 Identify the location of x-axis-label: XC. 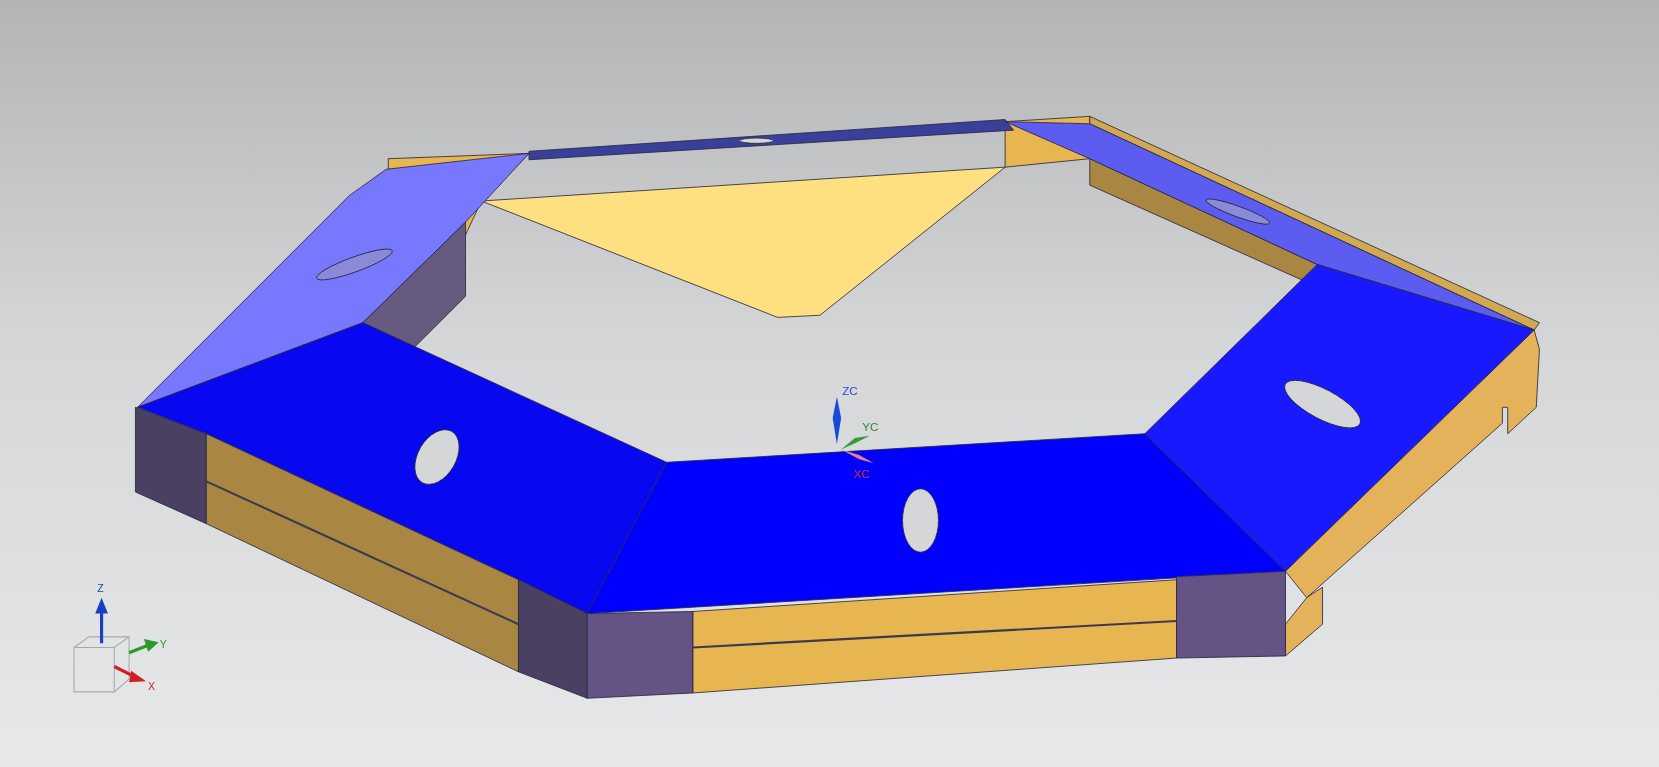
(861, 474).